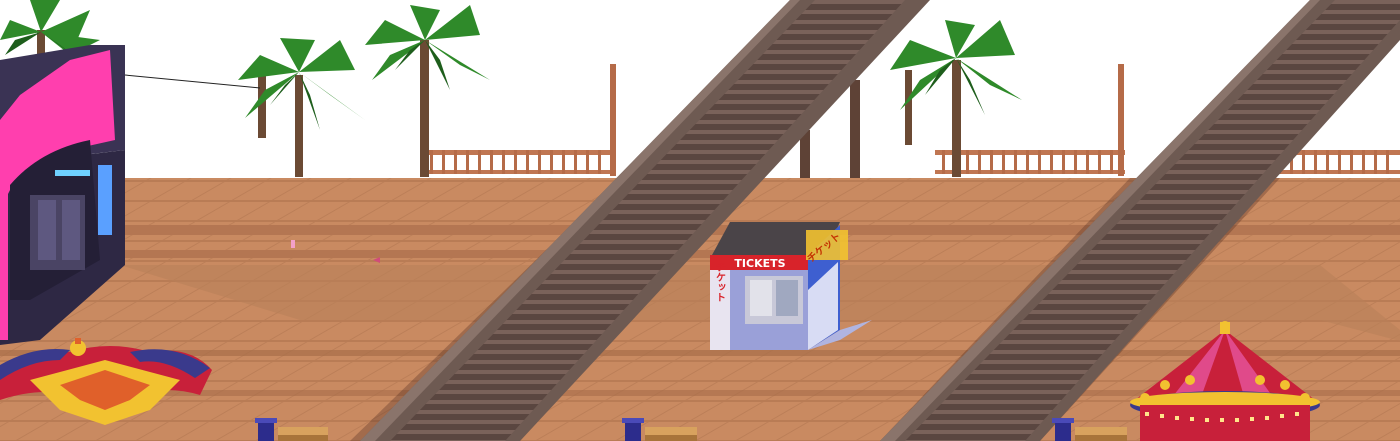 This screenshot has height=441, width=1400. I want to click on ticket-booth-sign: TICKETS, so click(759, 263).